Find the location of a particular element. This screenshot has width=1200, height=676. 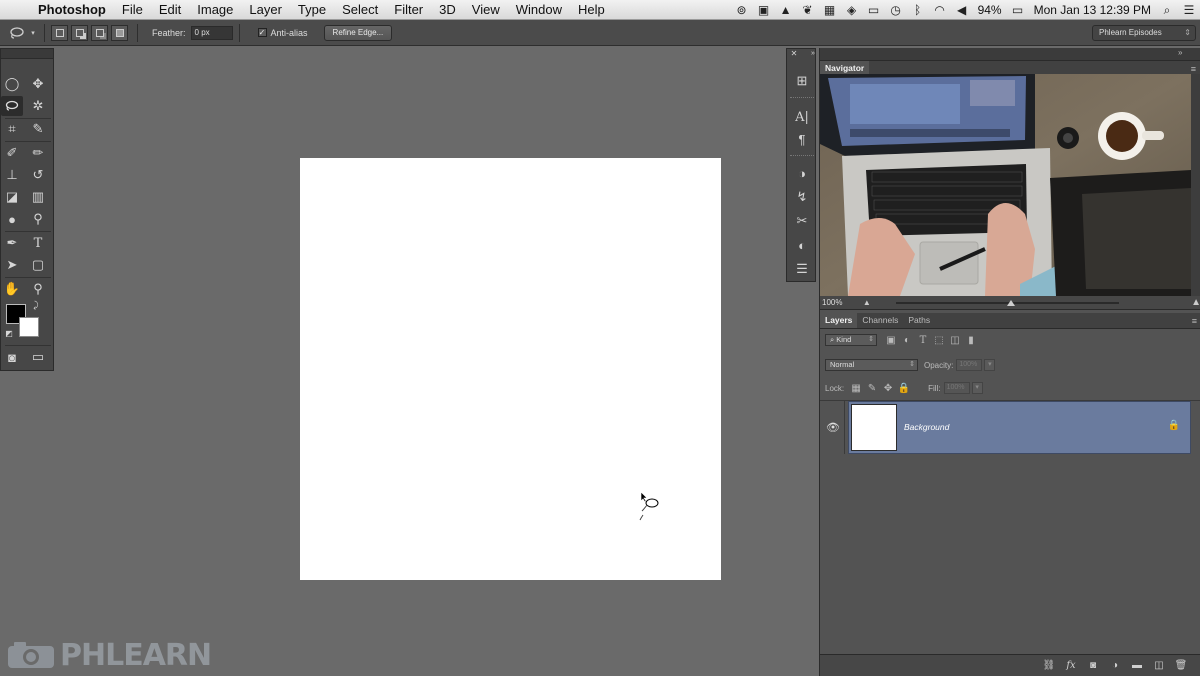

screen-mode-icon: ▭ is located at coordinates (38, 357).